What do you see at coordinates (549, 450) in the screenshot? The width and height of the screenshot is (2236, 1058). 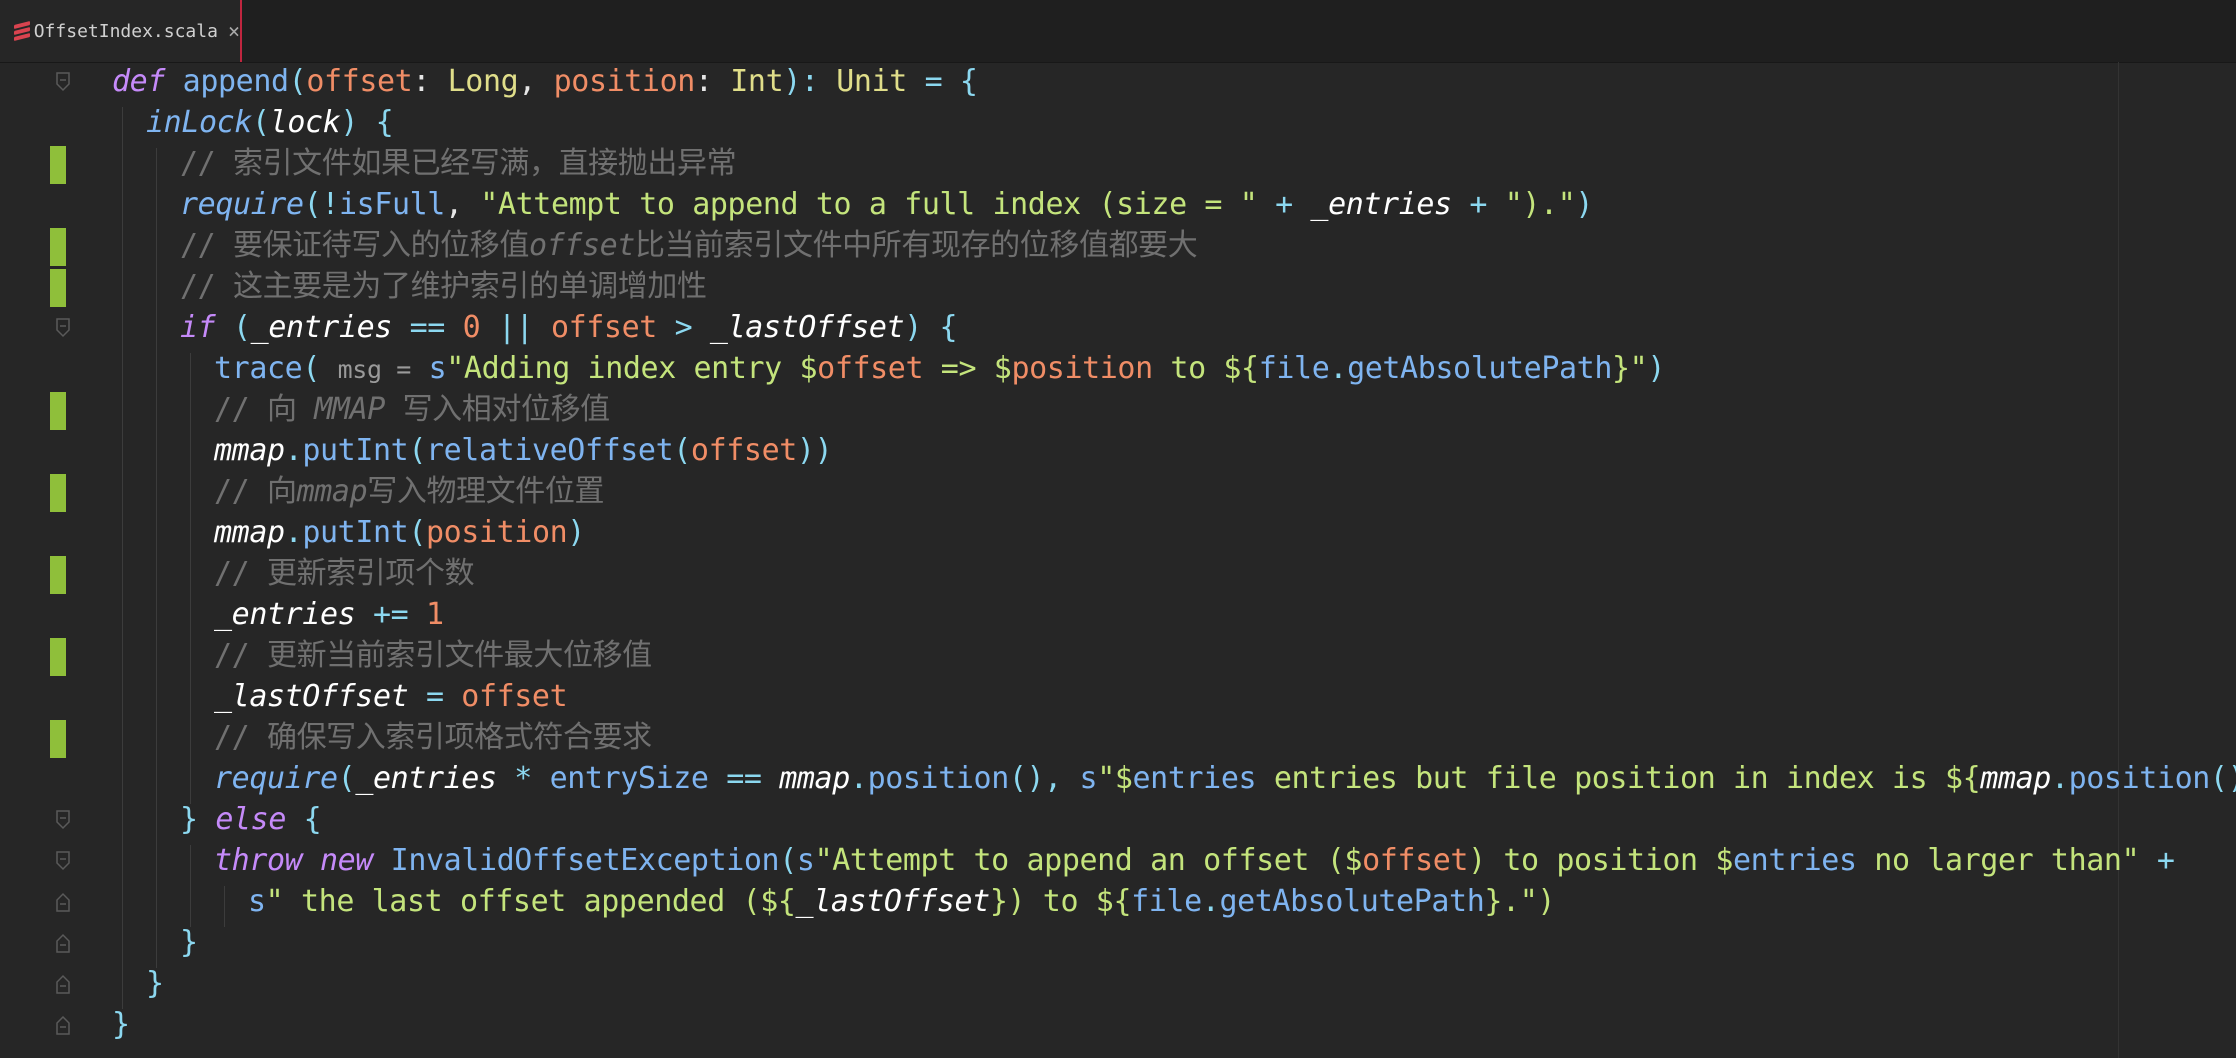 I see `code-token: relativeOffset` at bounding box center [549, 450].